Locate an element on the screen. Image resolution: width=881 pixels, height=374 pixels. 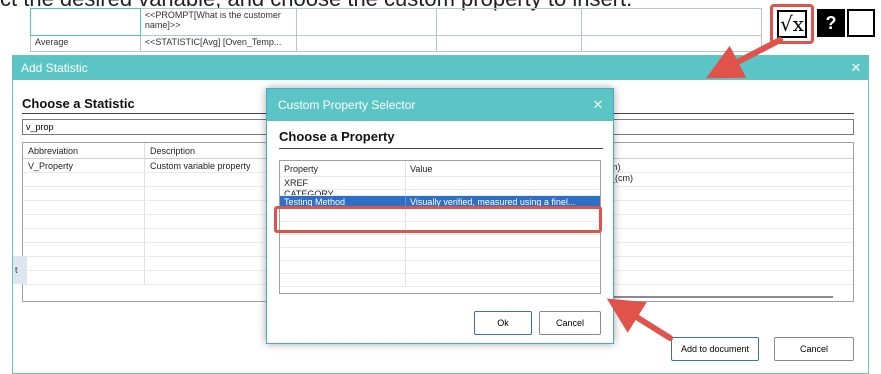
row-description: Custom variable property is located at coordinates (215, 165).